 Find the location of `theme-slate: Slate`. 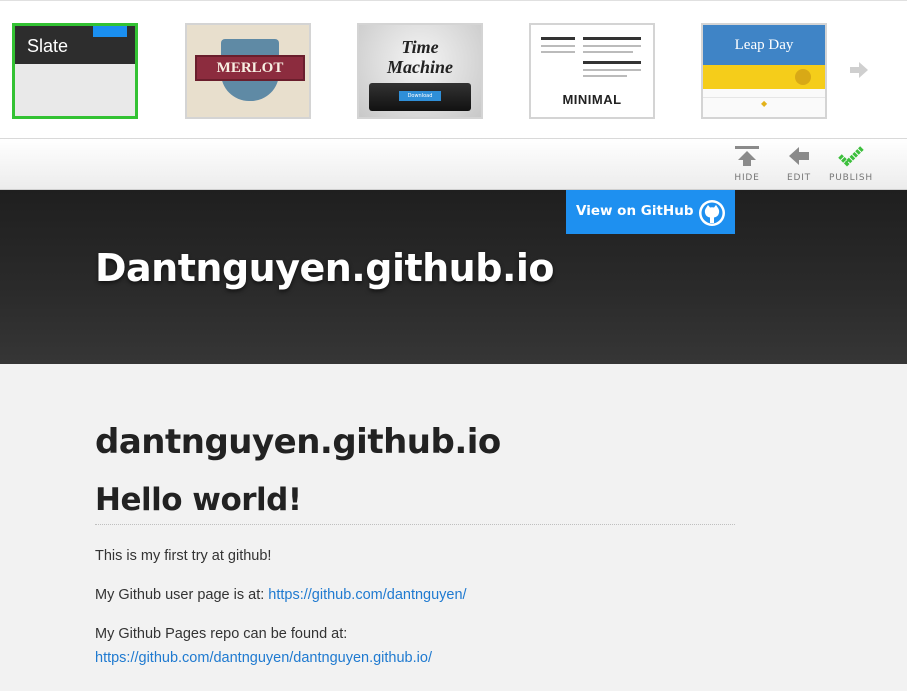

theme-slate: Slate is located at coordinates (75, 71).